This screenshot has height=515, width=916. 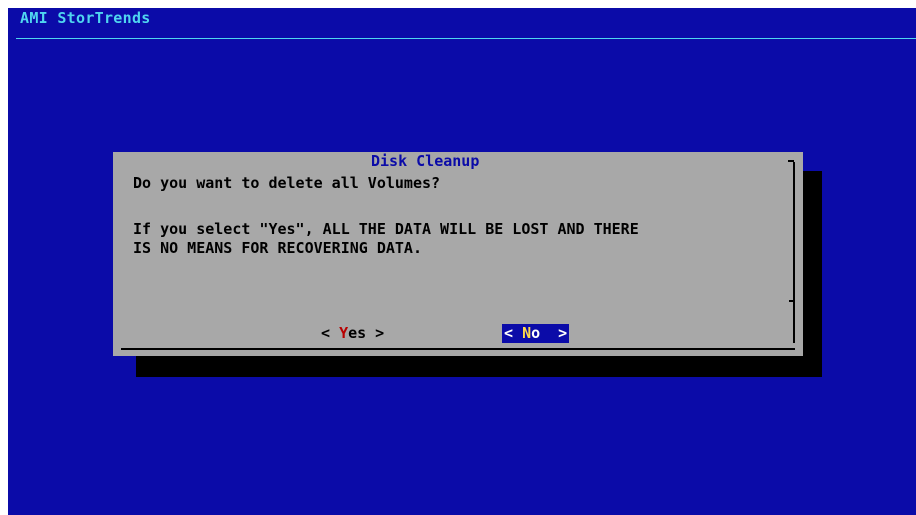 What do you see at coordinates (344, 333) in the screenshot?
I see `yes-button-hotkey: Y` at bounding box center [344, 333].